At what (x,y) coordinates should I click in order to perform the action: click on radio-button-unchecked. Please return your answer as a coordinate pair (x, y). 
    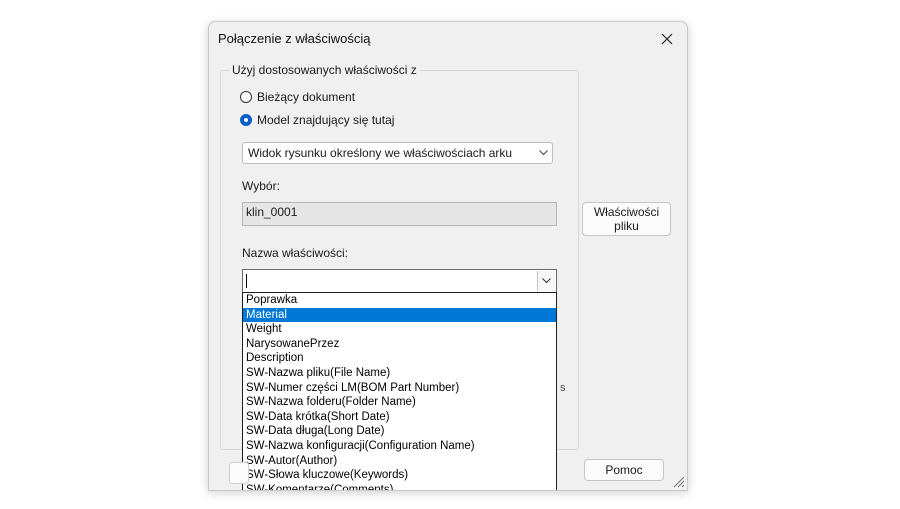
    Looking at the image, I should click on (246, 97).